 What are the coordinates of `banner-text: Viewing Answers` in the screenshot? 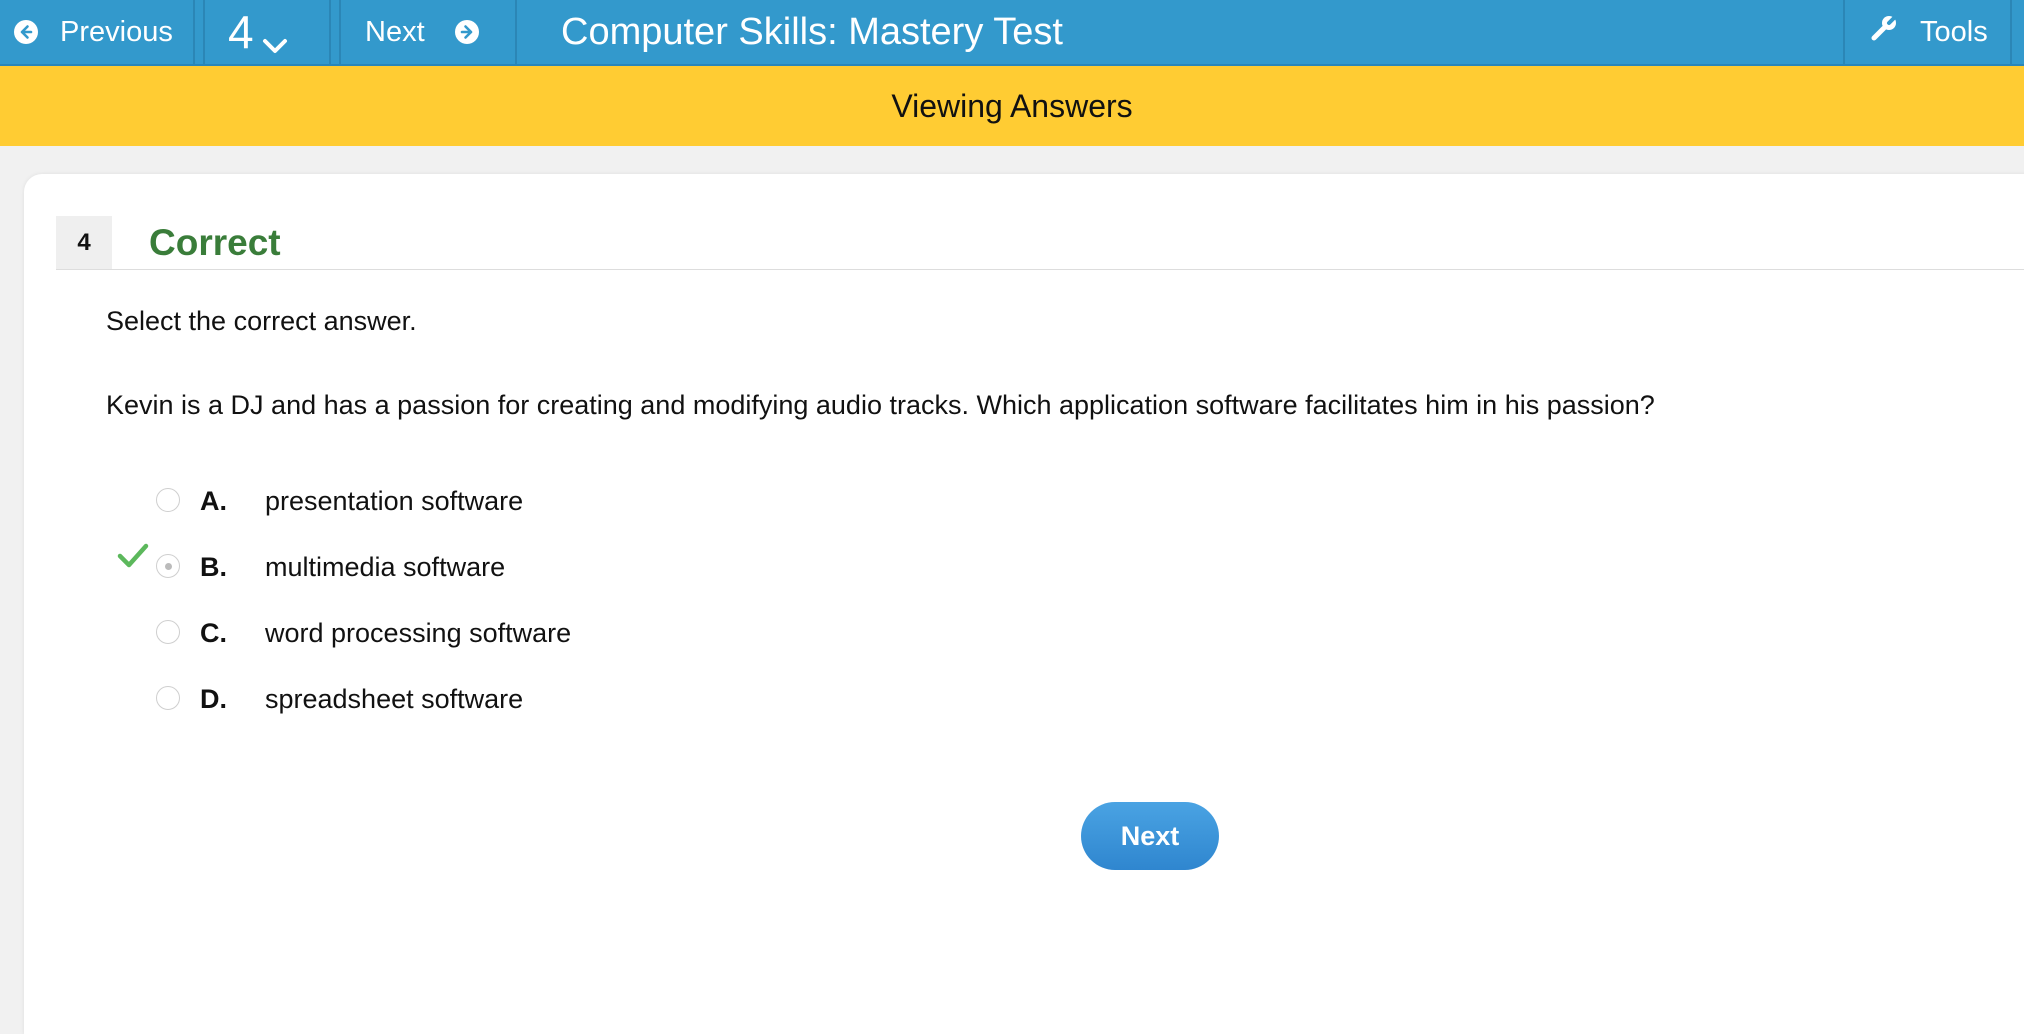 It's located at (1012, 105).